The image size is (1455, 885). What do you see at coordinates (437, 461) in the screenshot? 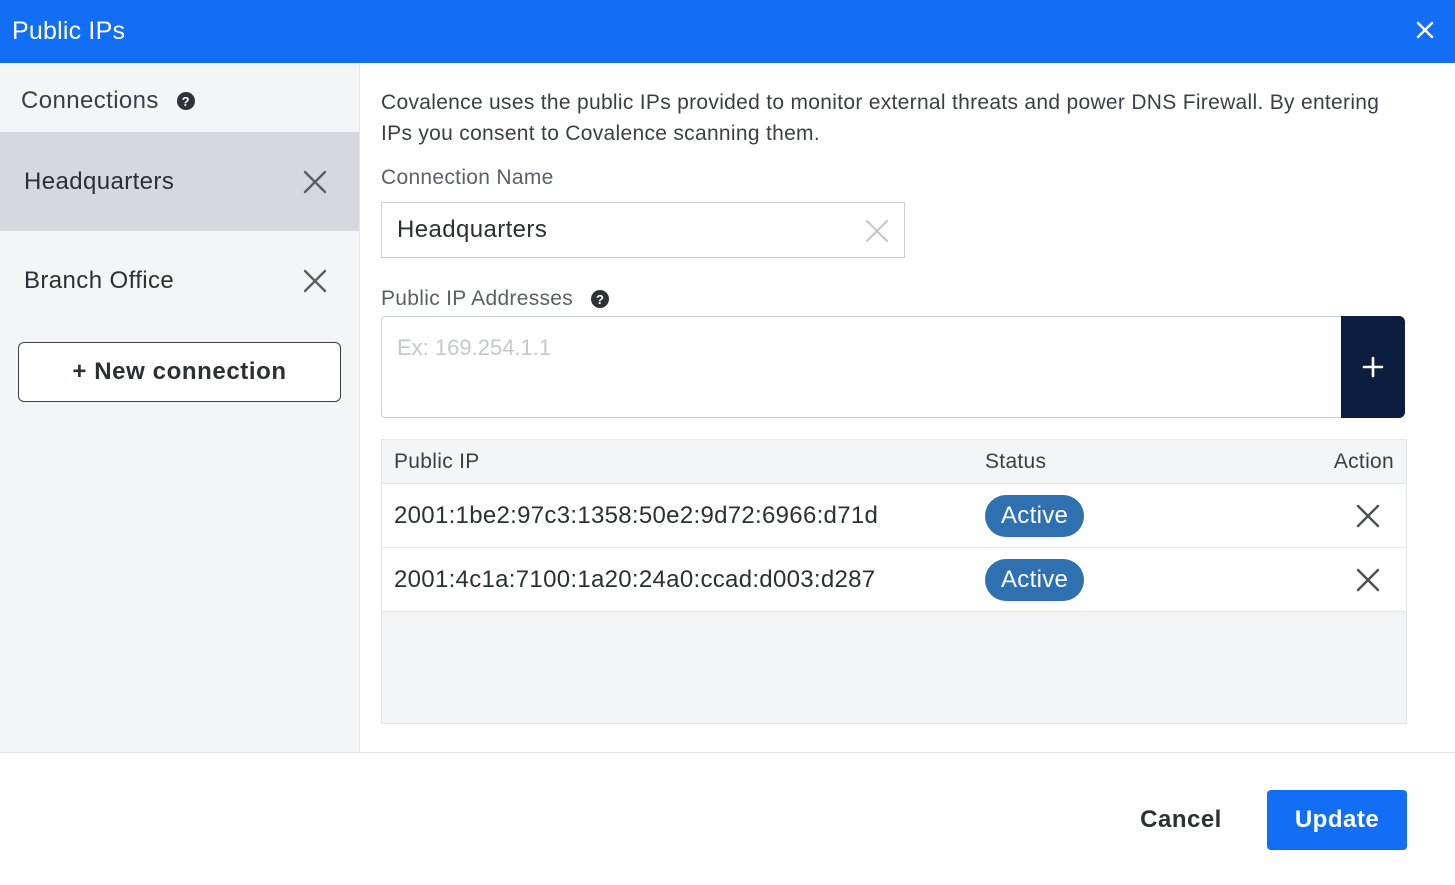
I see `column-header-public-ip: Public IP` at bounding box center [437, 461].